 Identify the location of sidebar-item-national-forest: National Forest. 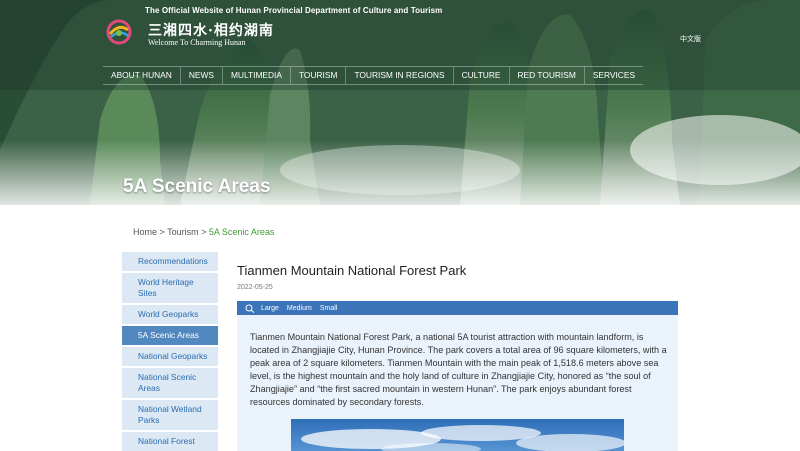
(170, 441).